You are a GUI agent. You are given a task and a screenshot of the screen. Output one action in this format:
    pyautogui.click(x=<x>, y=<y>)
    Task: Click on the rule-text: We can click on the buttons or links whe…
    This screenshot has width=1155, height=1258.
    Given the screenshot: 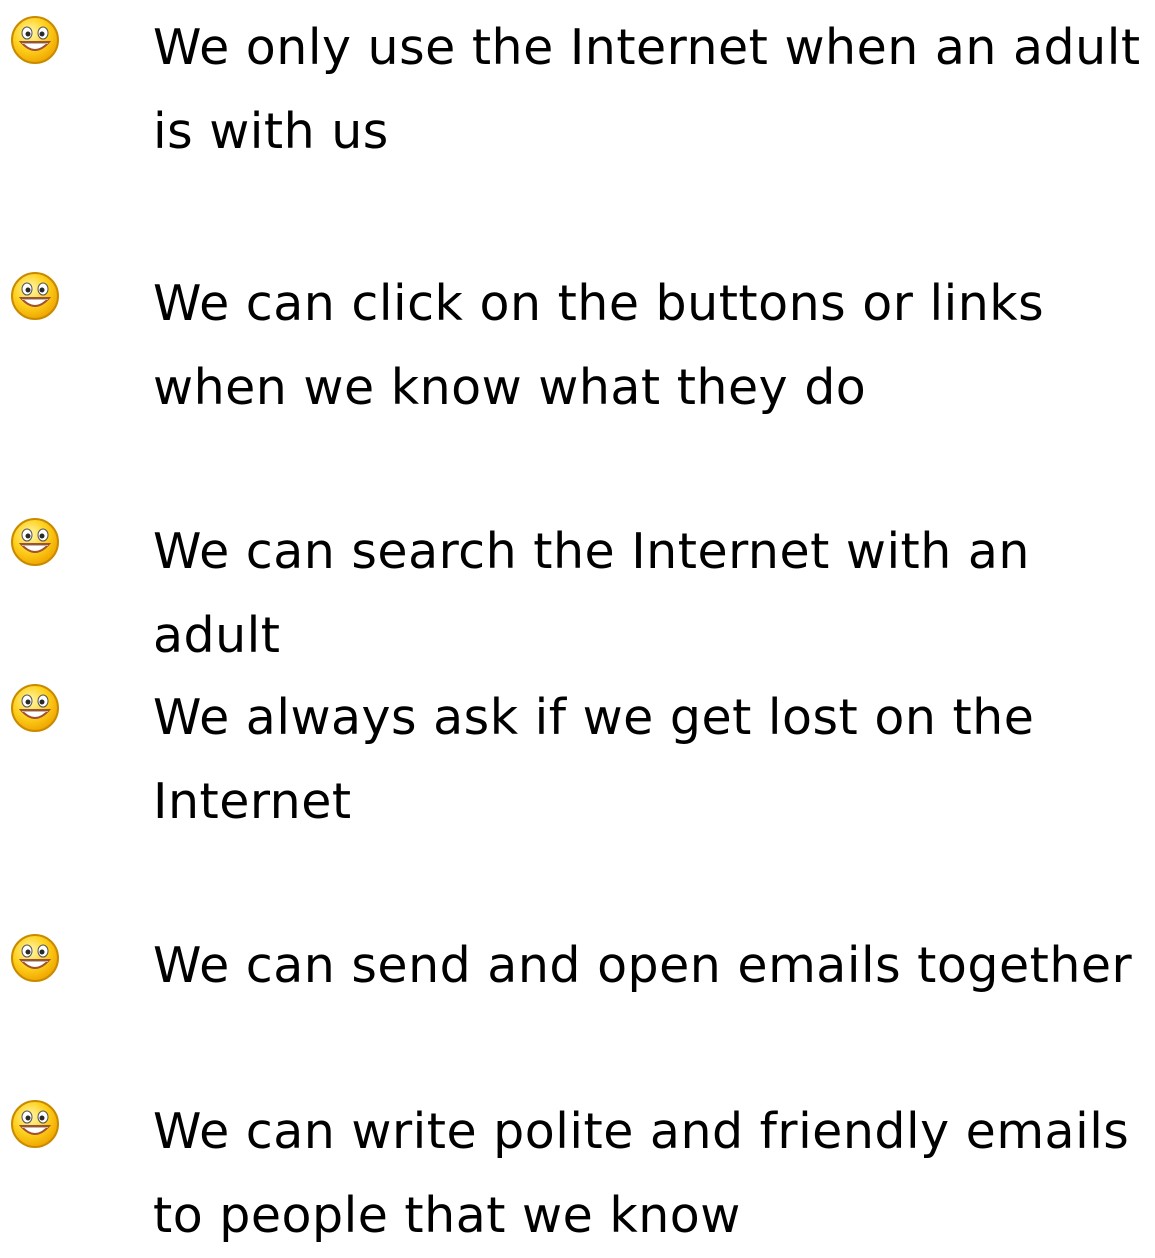 What is the action you would take?
    pyautogui.click(x=599, y=345)
    